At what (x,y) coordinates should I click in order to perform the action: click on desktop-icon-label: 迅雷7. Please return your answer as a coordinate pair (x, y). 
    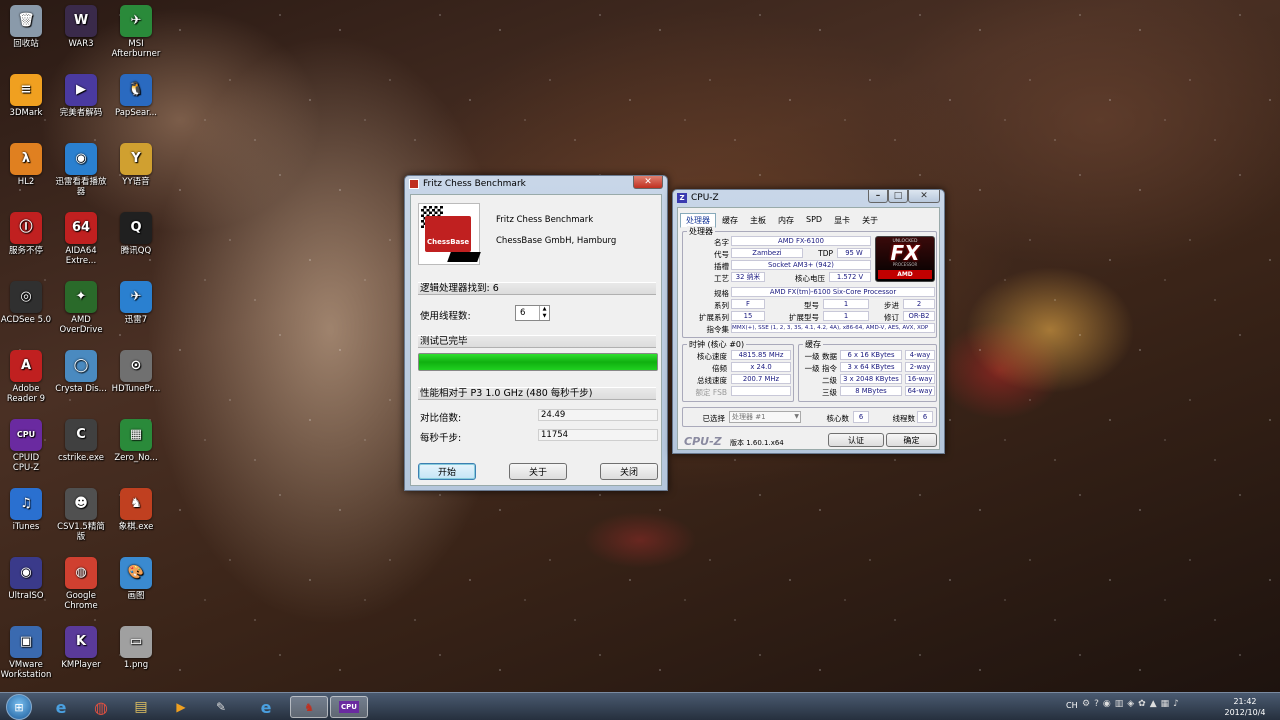
    Looking at the image, I should click on (136, 320).